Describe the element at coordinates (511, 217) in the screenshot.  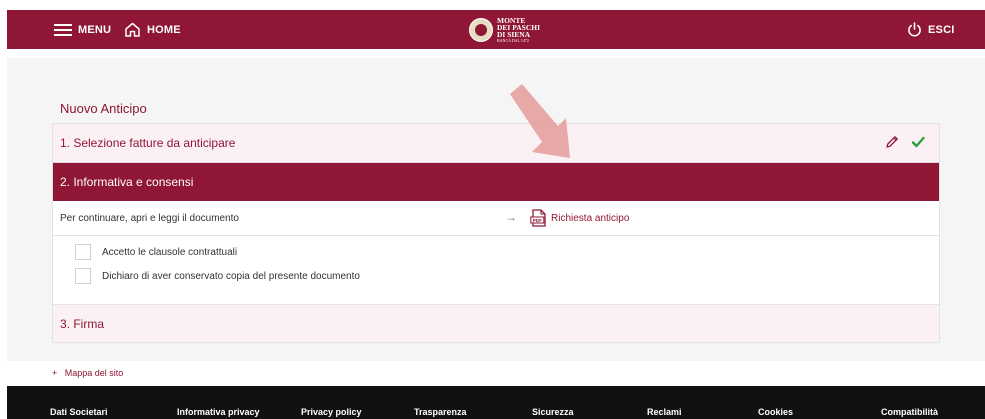
I see `right-arrow-icon: →` at that location.